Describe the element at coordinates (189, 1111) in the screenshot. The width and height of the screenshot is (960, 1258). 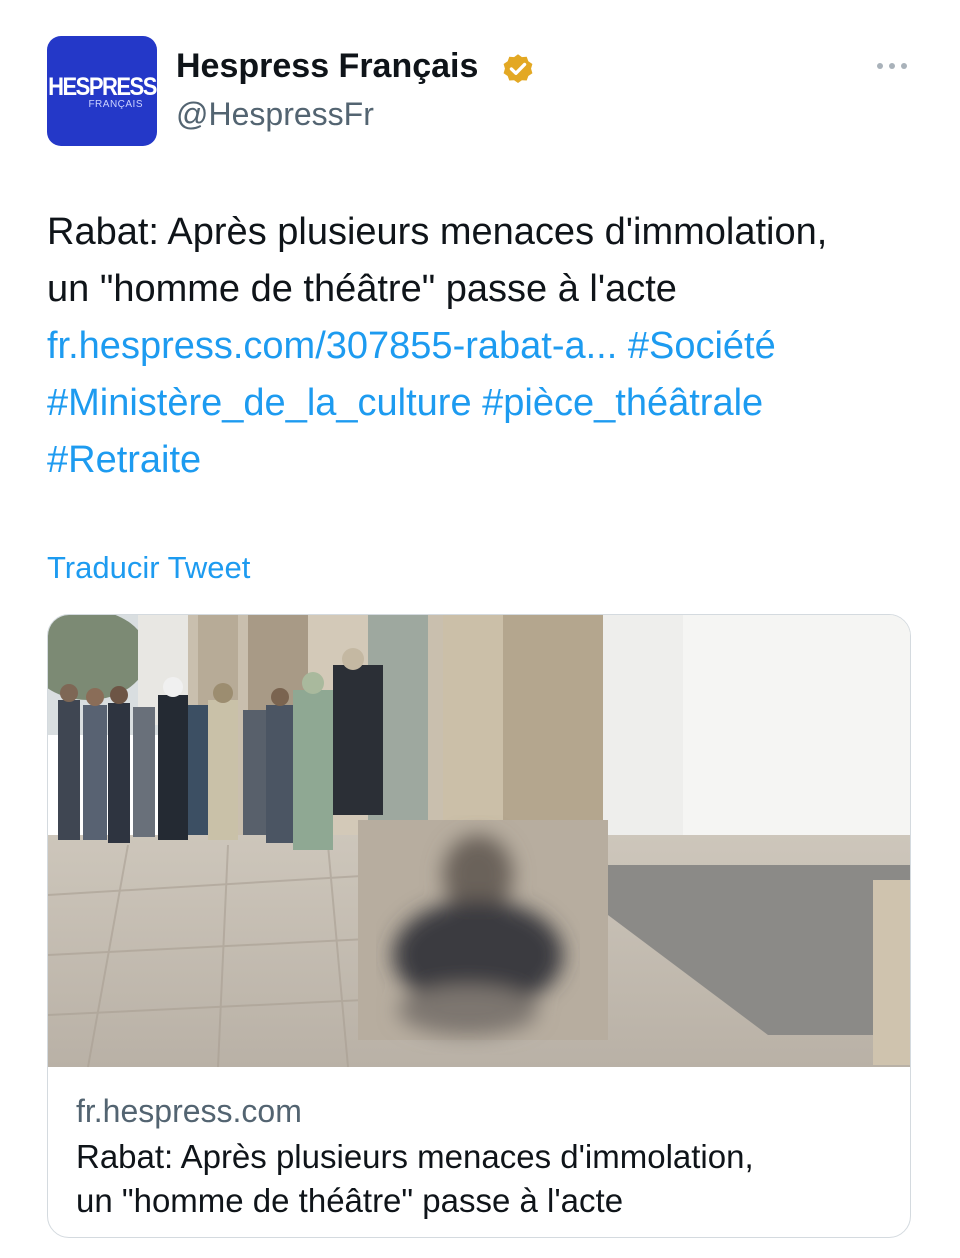
I see `card-domain: fr.hespress.com` at that location.